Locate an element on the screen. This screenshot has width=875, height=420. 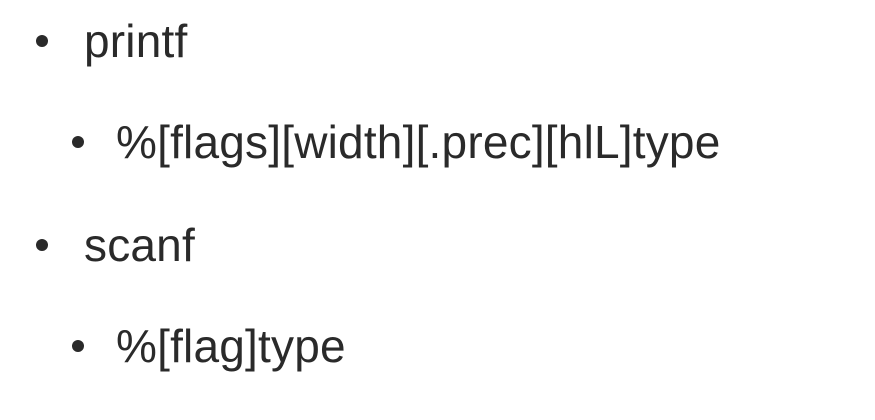
bullet-text: %[flag]type is located at coordinates (231, 346).